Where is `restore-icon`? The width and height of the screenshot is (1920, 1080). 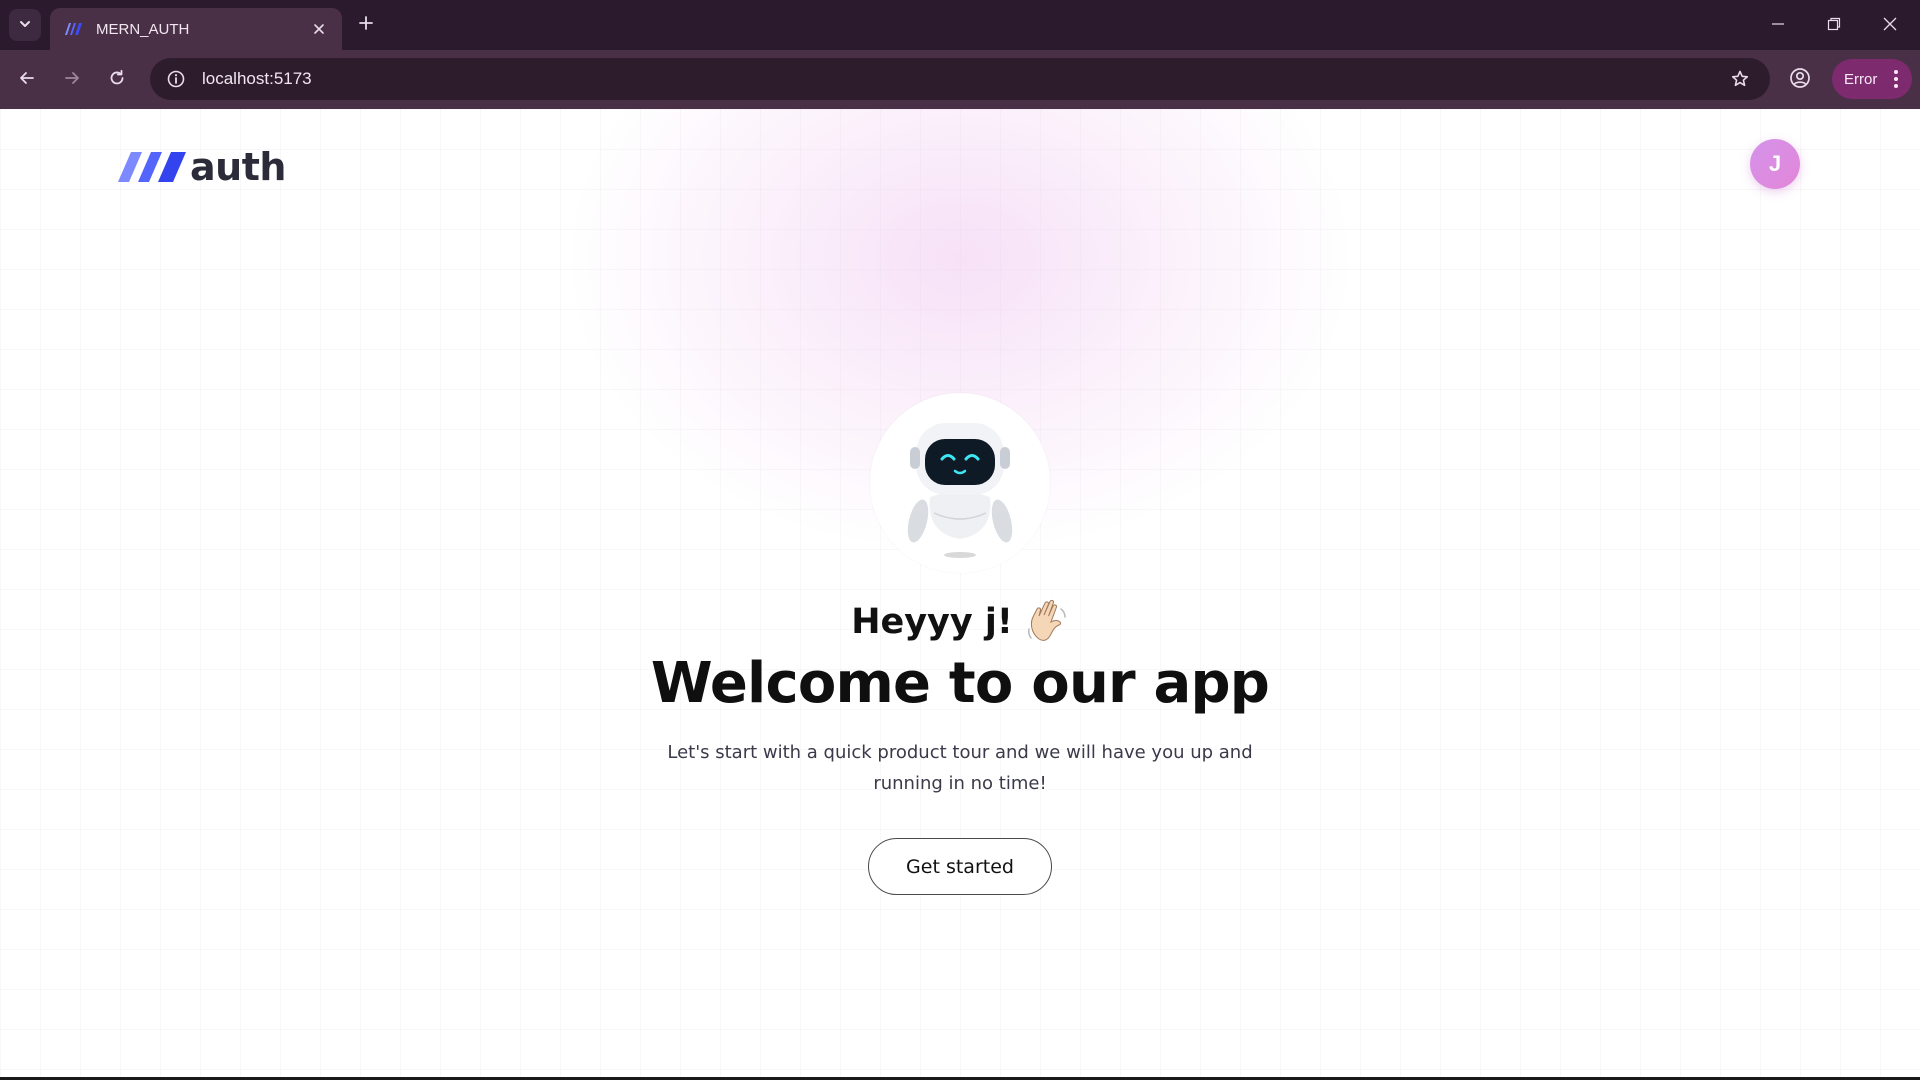 restore-icon is located at coordinates (1834, 25).